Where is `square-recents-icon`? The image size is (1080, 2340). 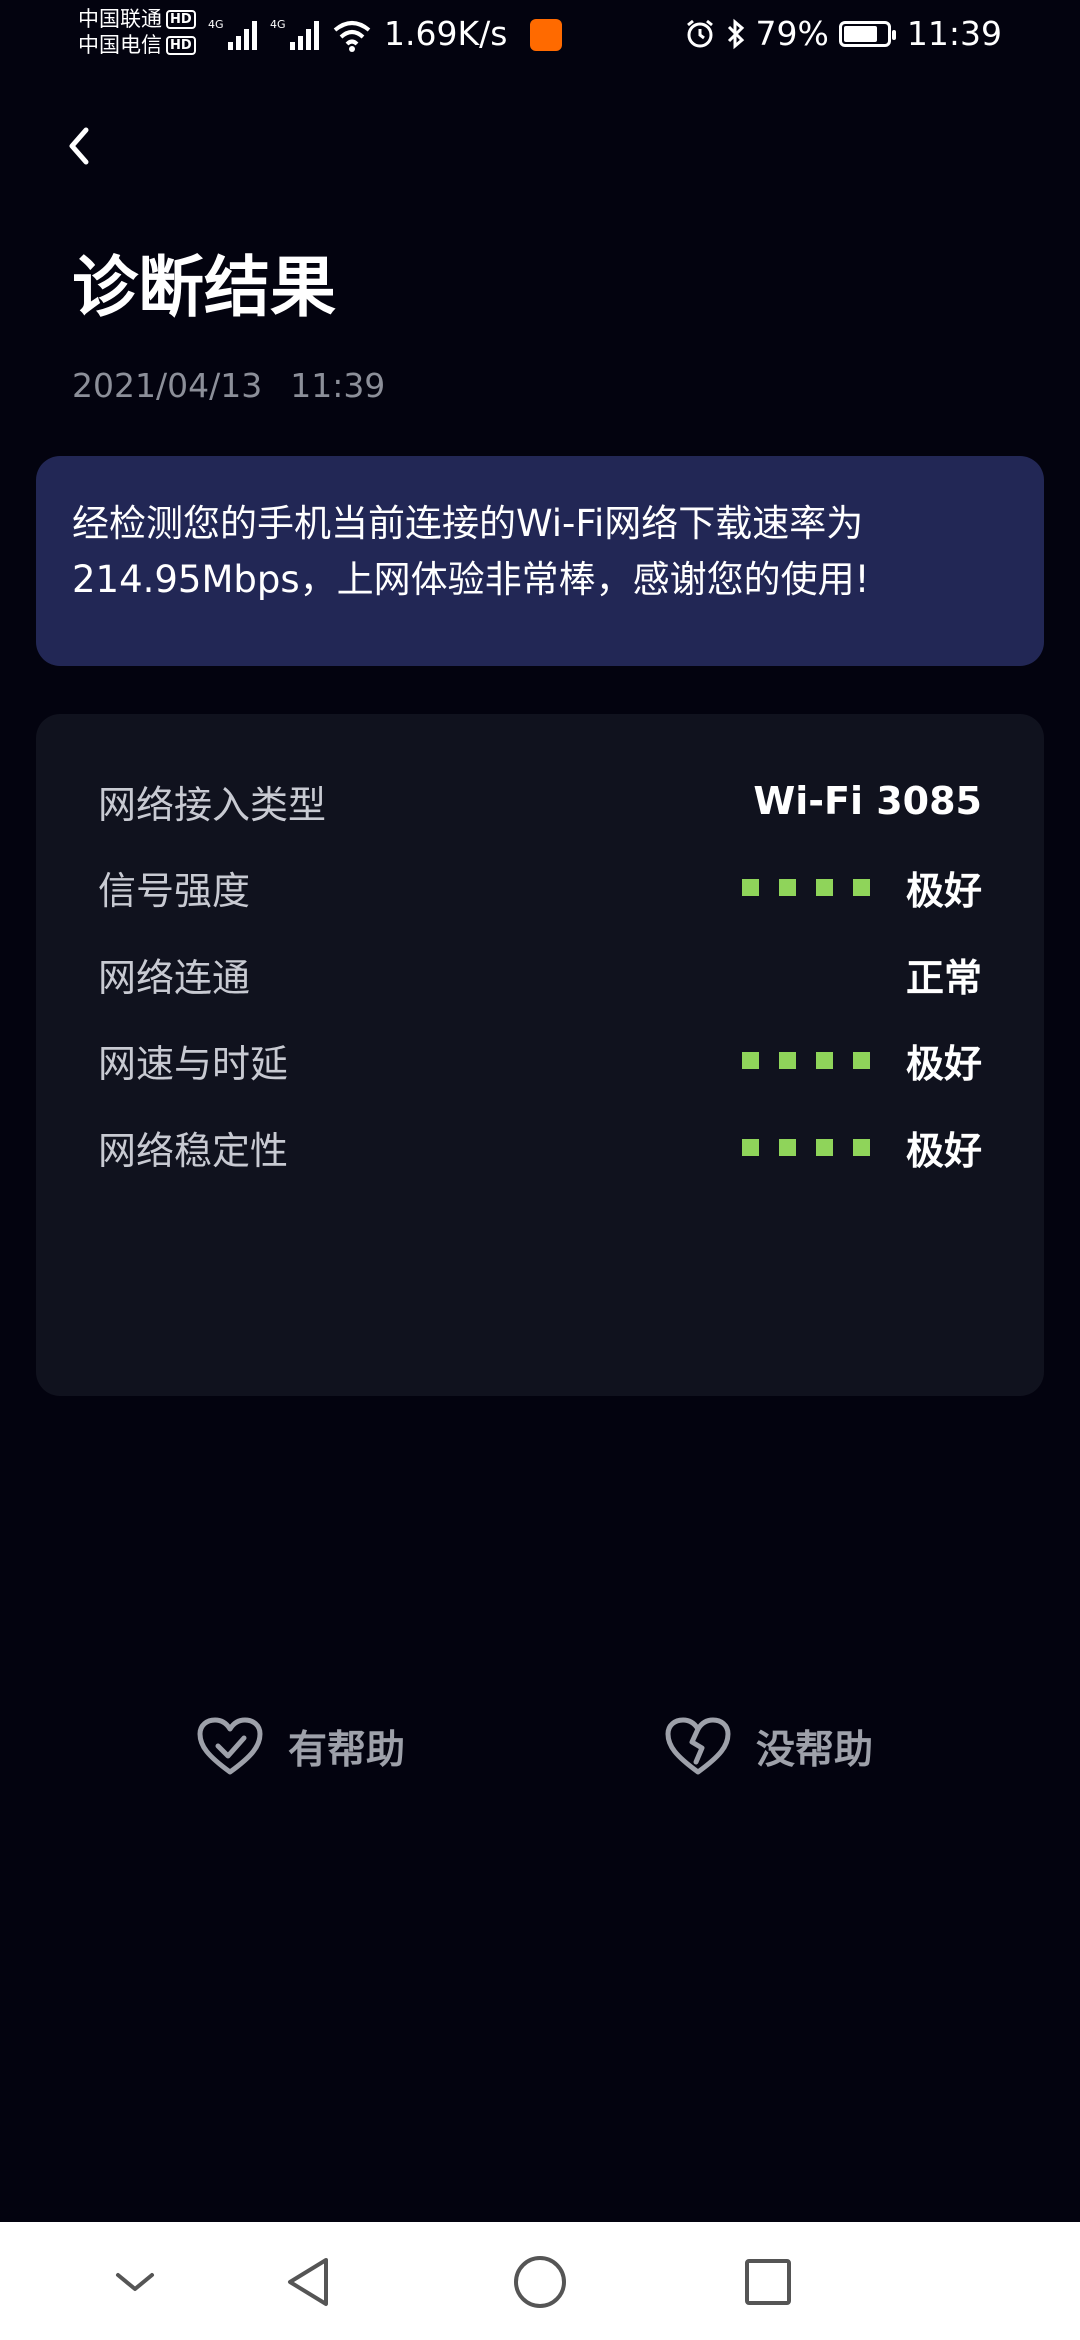 square-recents-icon is located at coordinates (768, 2282).